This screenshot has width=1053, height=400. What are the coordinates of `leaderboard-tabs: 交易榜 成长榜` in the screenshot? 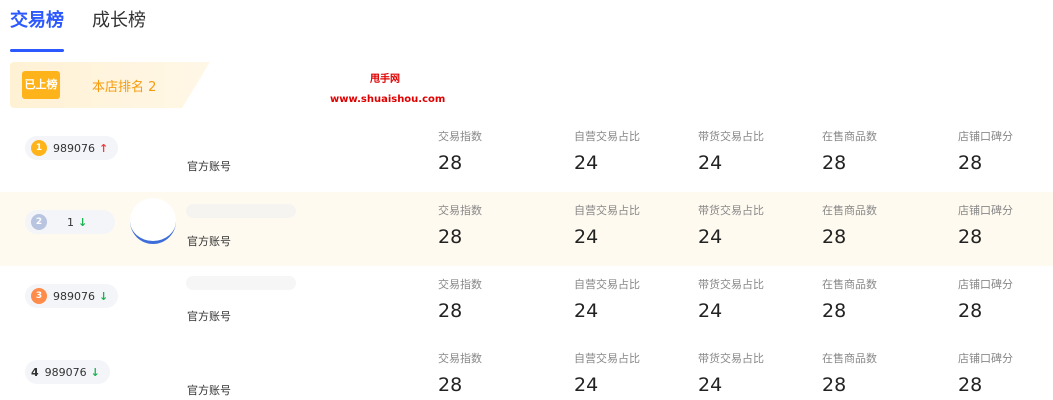 It's located at (92, 30).